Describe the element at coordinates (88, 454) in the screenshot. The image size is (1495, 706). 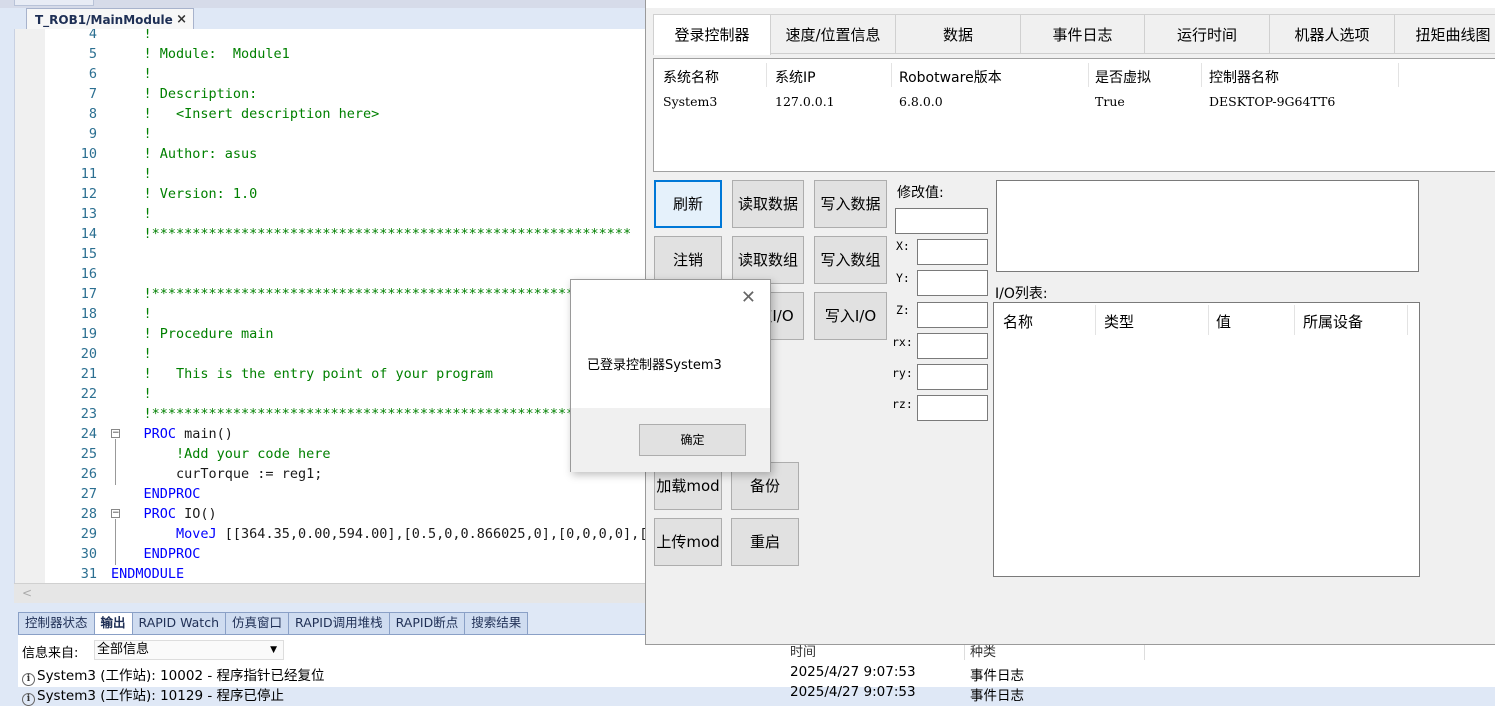
I see `line-number: 25` at that location.